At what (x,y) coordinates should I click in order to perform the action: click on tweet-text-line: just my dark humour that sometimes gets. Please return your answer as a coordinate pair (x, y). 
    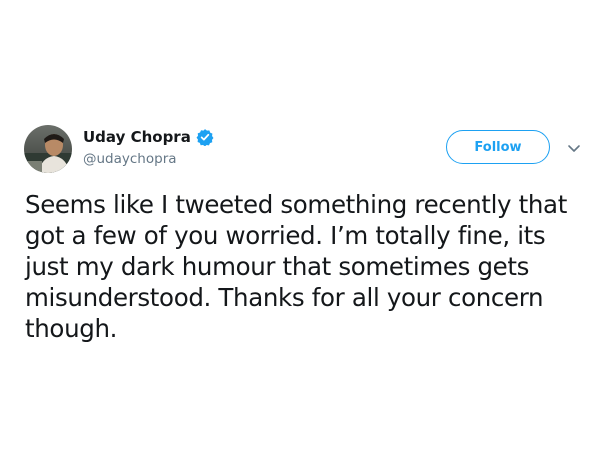
    Looking at the image, I should click on (277, 266).